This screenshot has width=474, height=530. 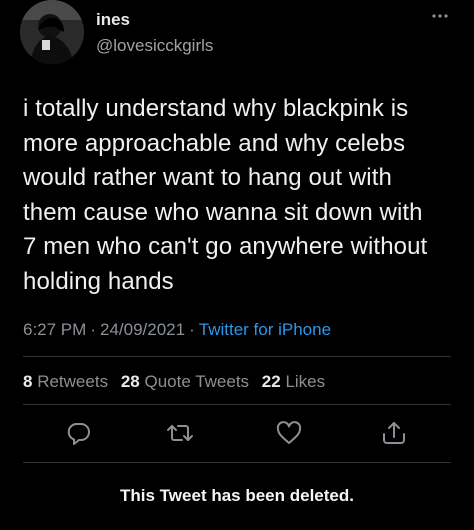 I want to click on tweet-stats: 8 Retweets 28 Quote Tweets 22 Likes, so click(x=178, y=382).